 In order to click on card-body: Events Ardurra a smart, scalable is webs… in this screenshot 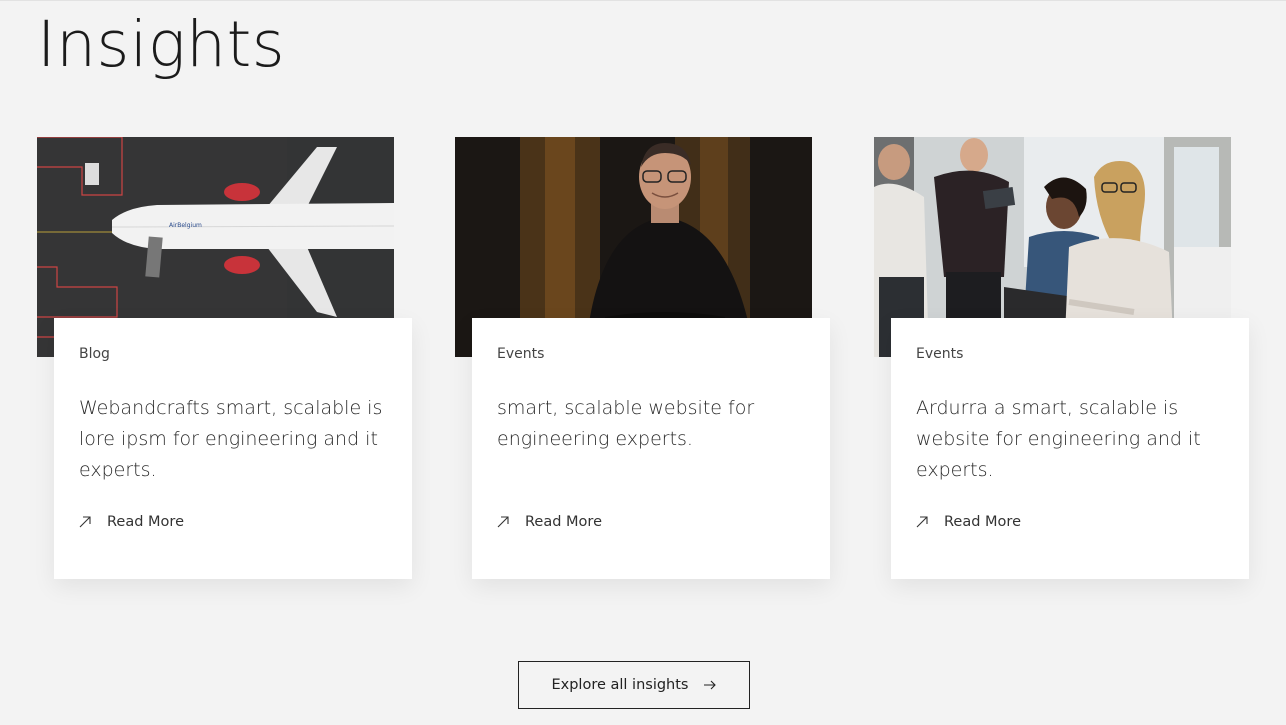, I will do `click(1070, 448)`.